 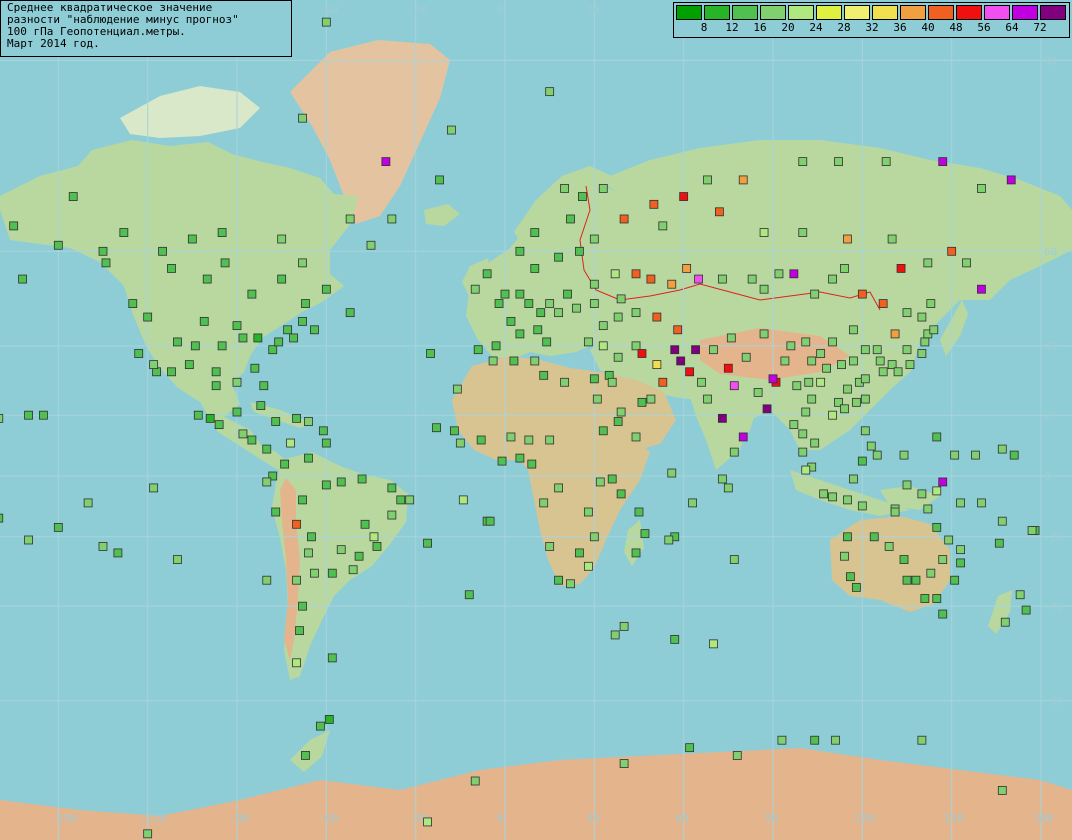 I want to click on legend-label: 8, so click(x=704, y=27).